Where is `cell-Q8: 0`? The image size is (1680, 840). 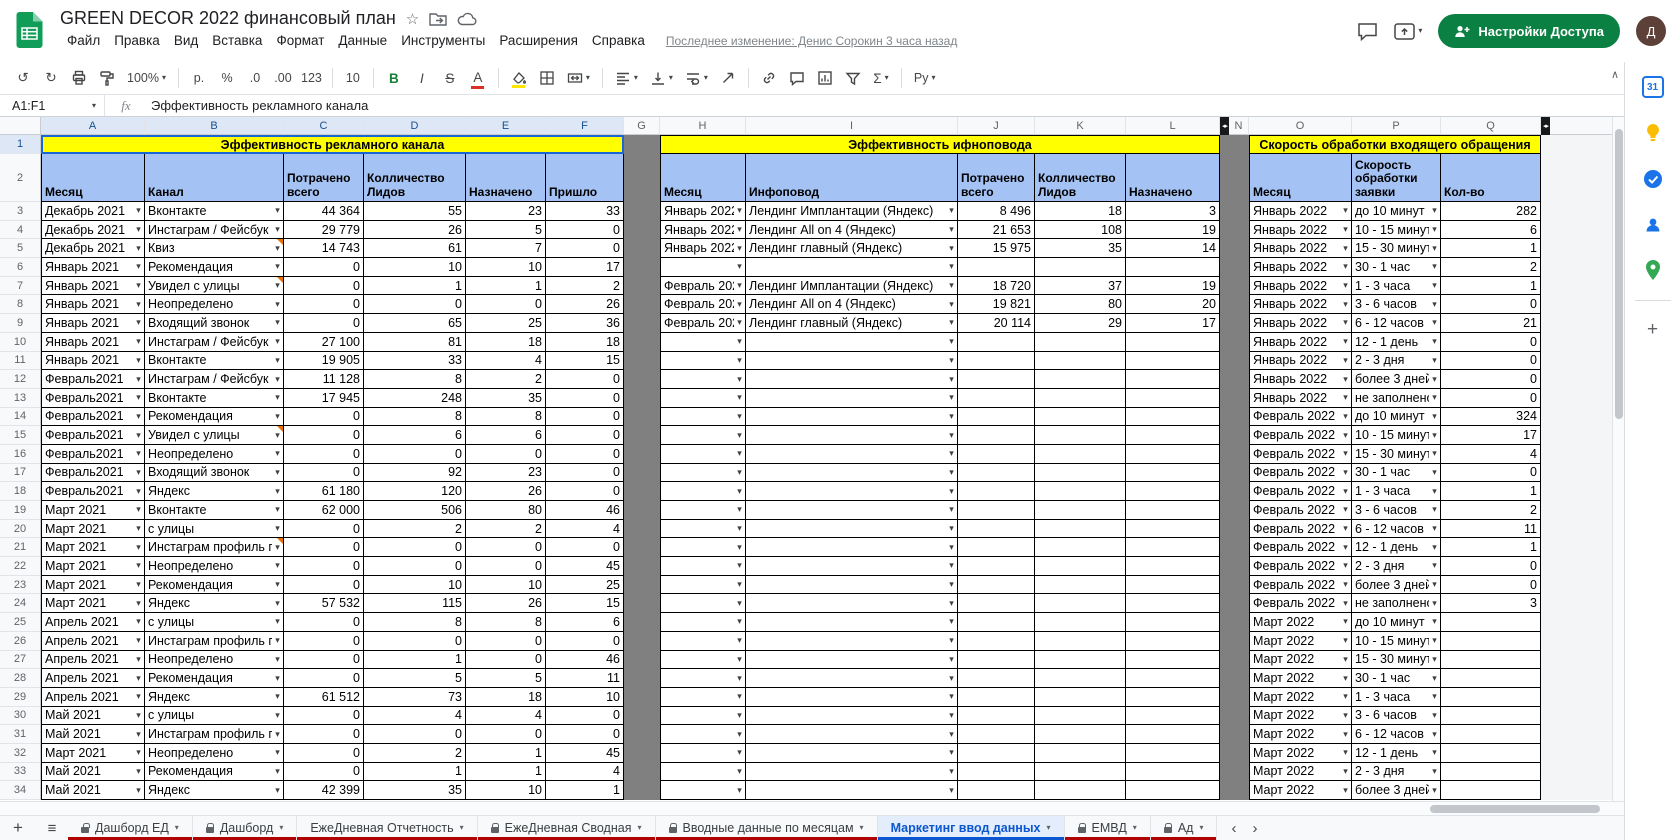 cell-Q8: 0 is located at coordinates (1491, 305).